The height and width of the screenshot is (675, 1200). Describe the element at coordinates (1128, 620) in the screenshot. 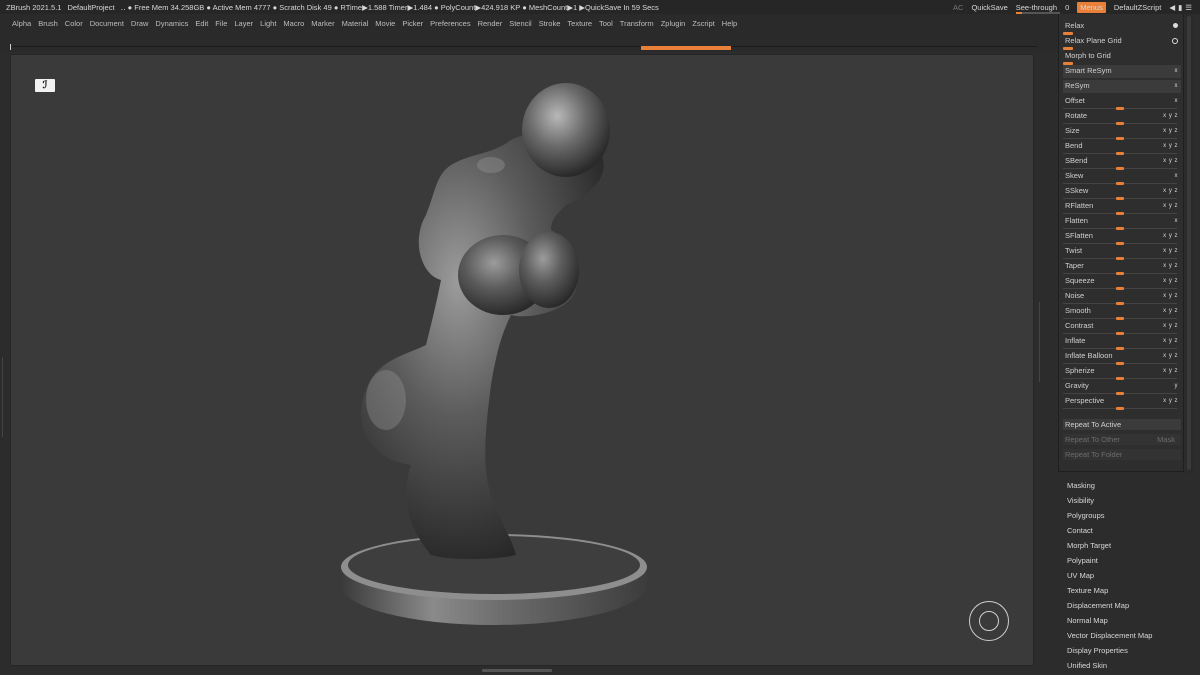

I see `subpalette-normal-map: Normal Map` at that location.